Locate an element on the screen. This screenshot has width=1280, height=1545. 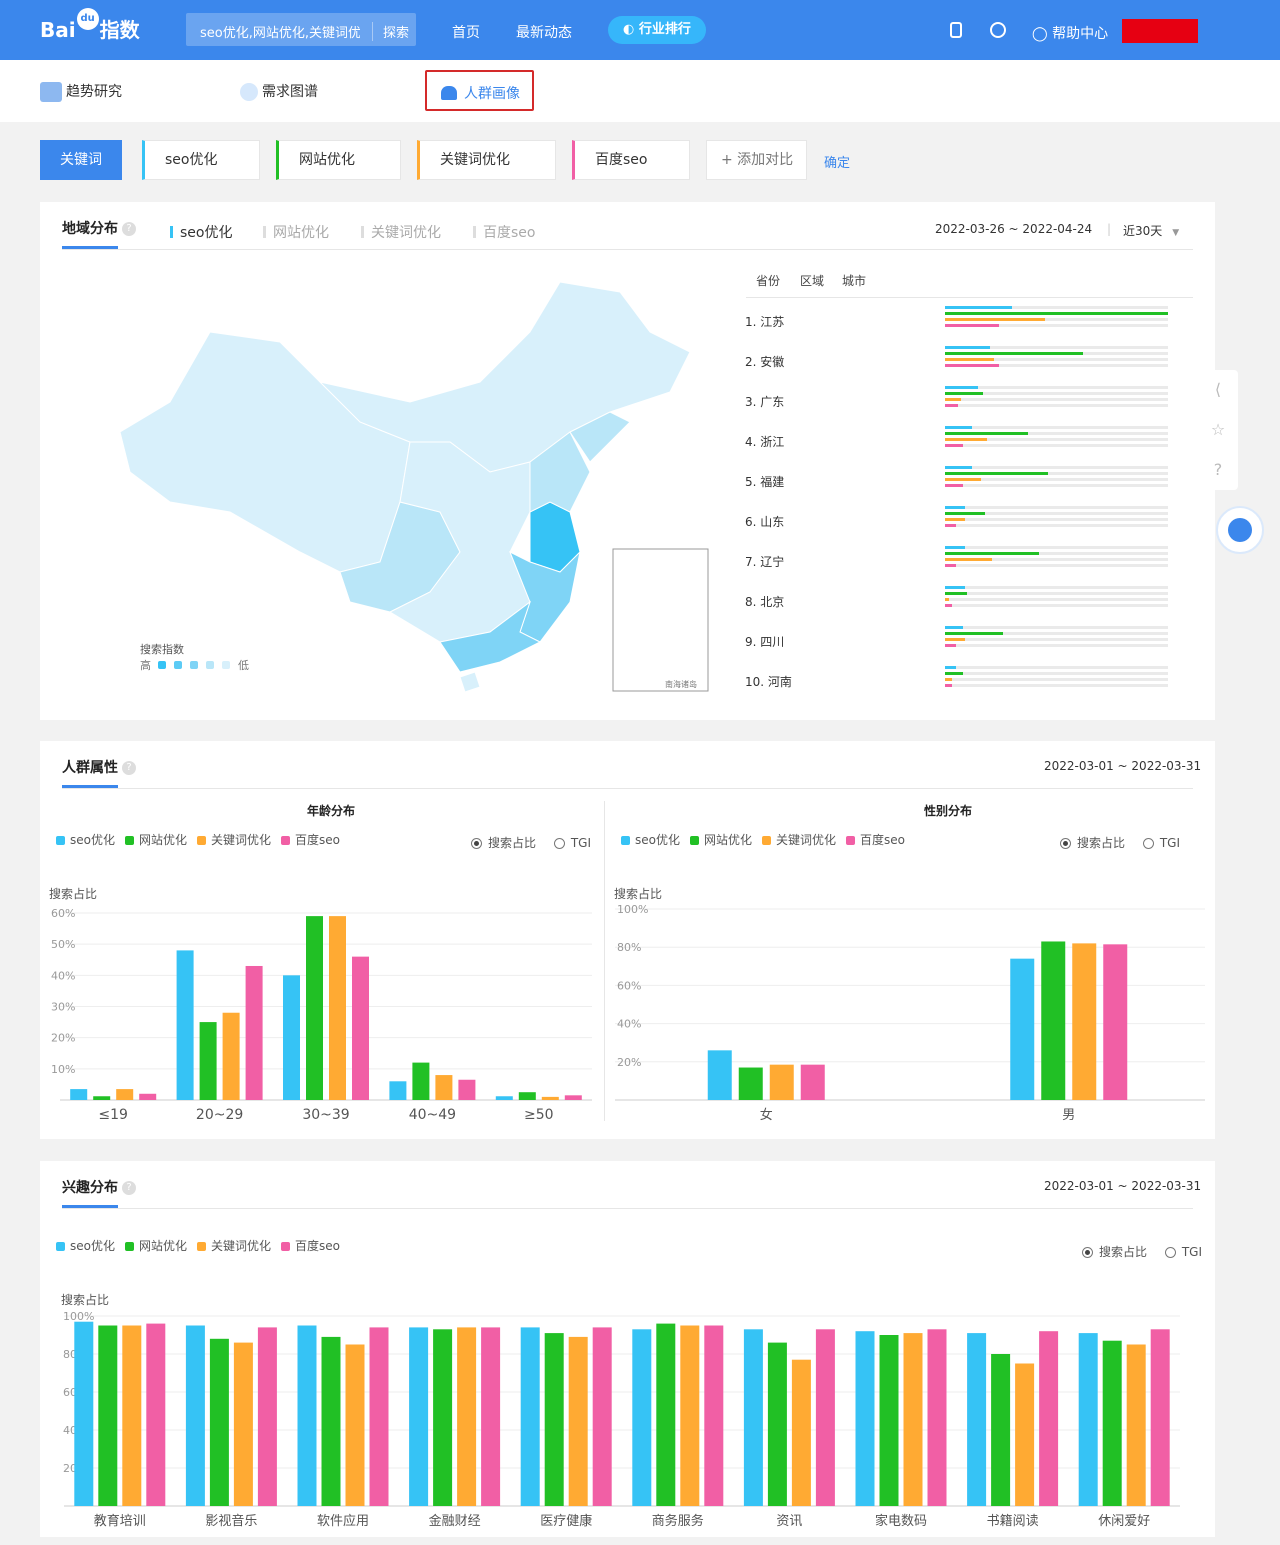
search-input: seo优化,网站优化,关键词优化 is located at coordinates (280, 31).